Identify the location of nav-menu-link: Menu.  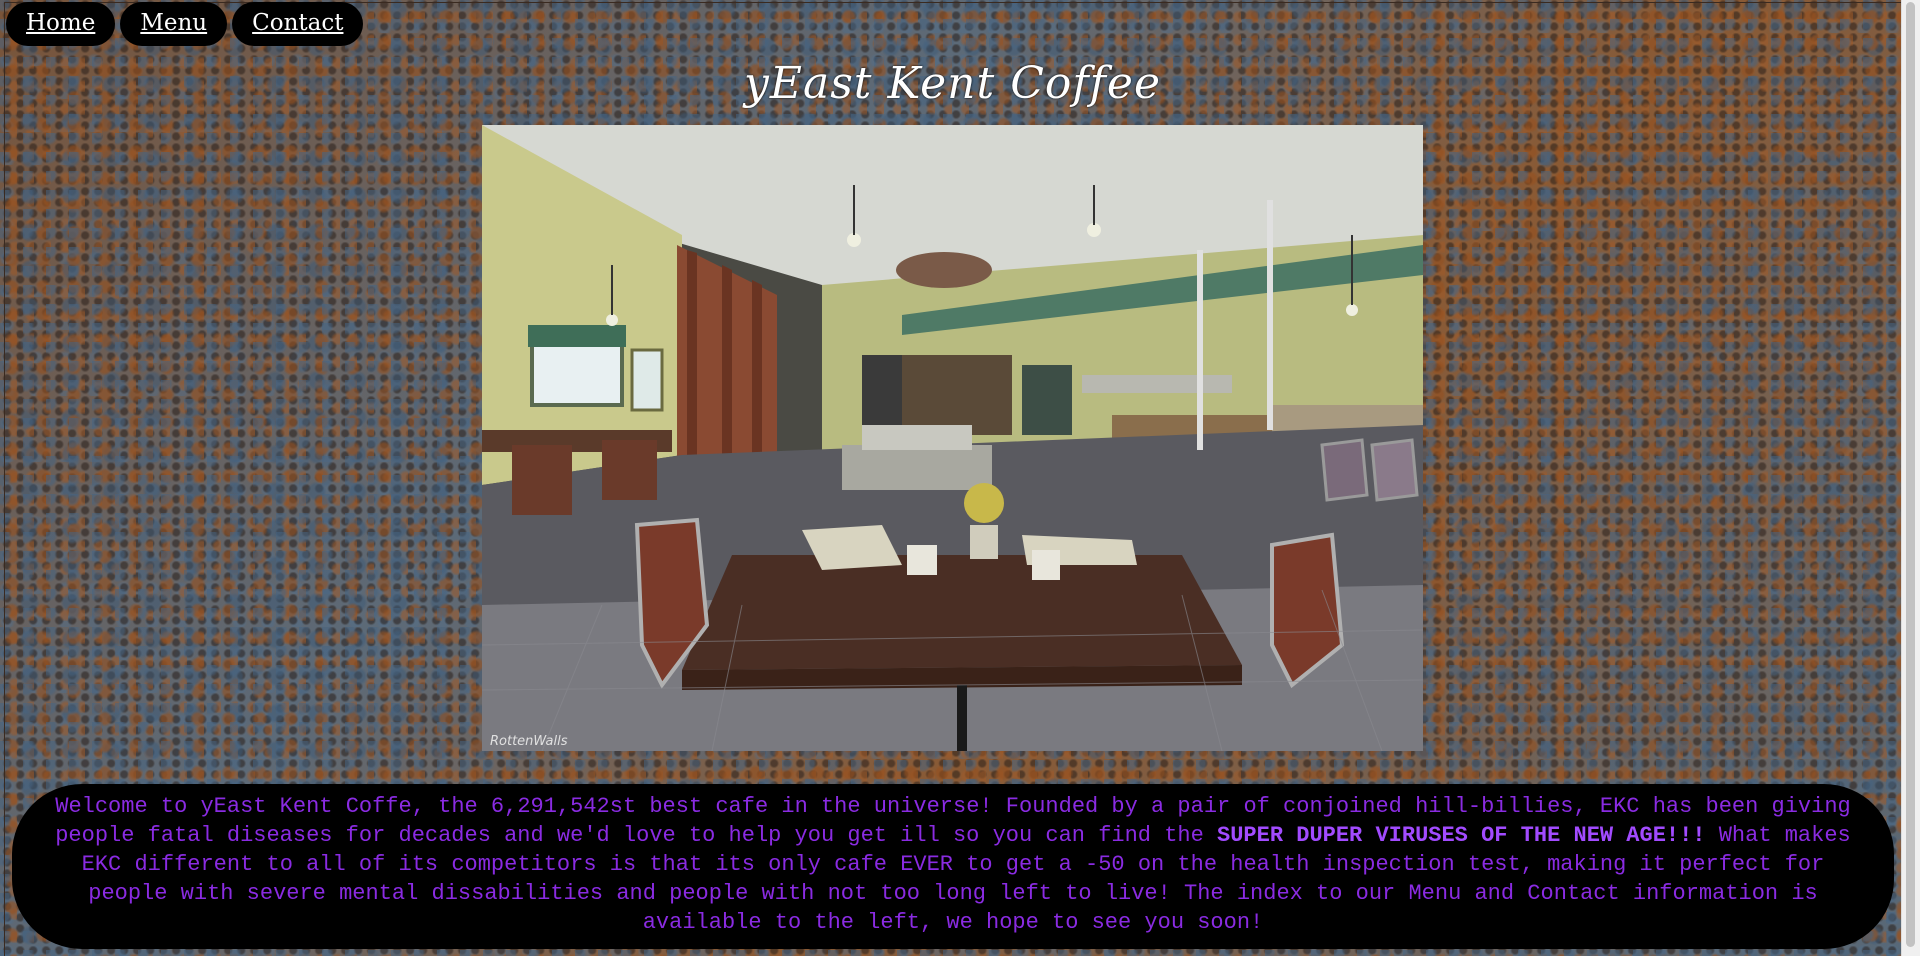
(174, 24).